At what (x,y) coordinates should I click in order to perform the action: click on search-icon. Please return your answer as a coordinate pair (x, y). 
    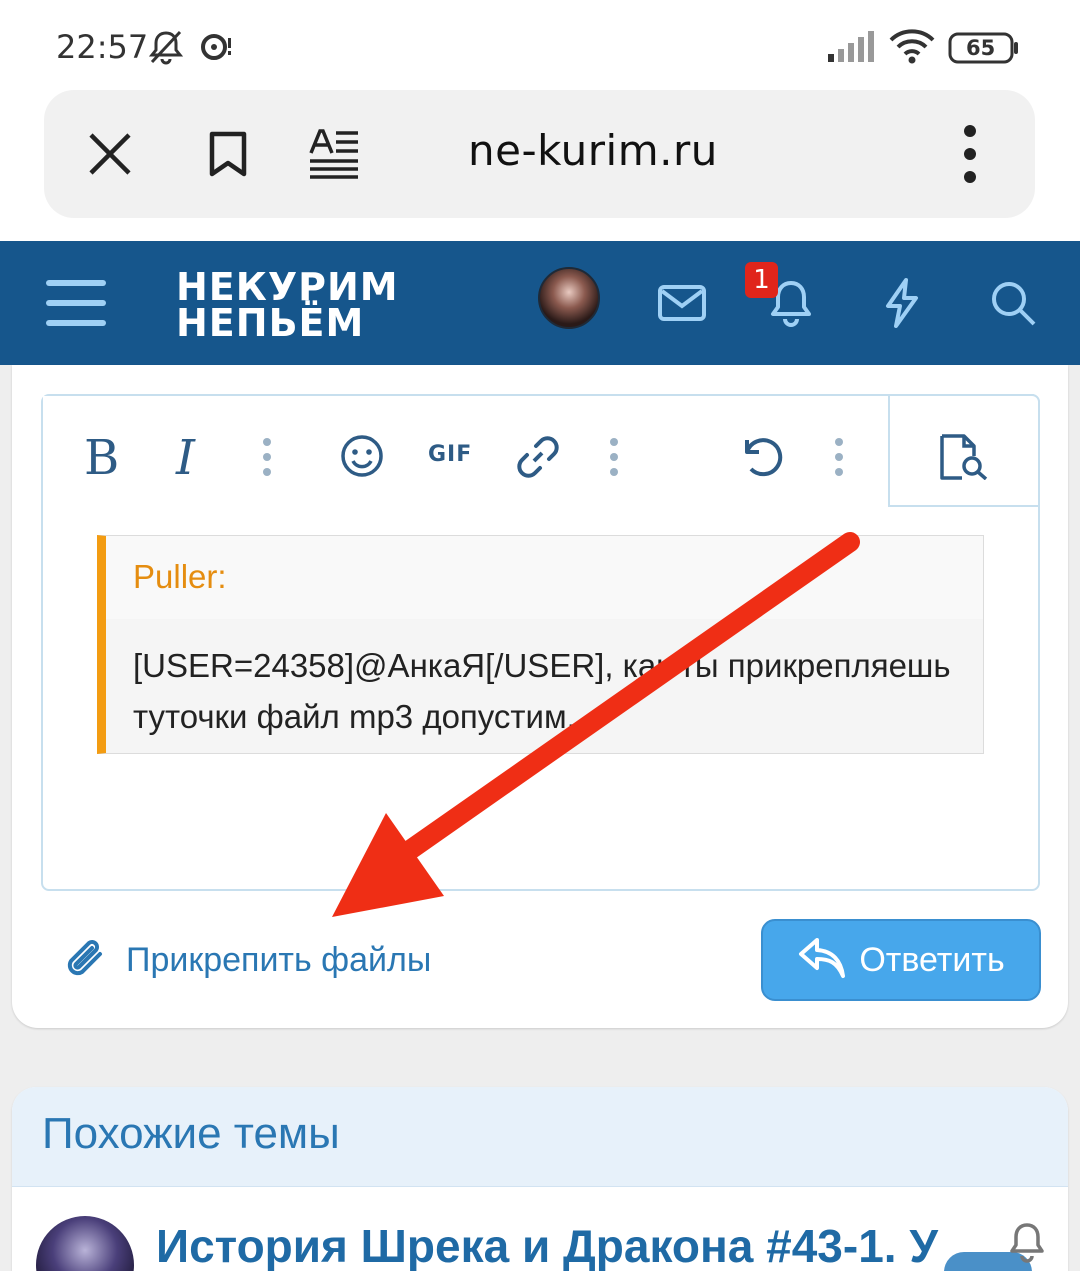
    Looking at the image, I should click on (1013, 303).